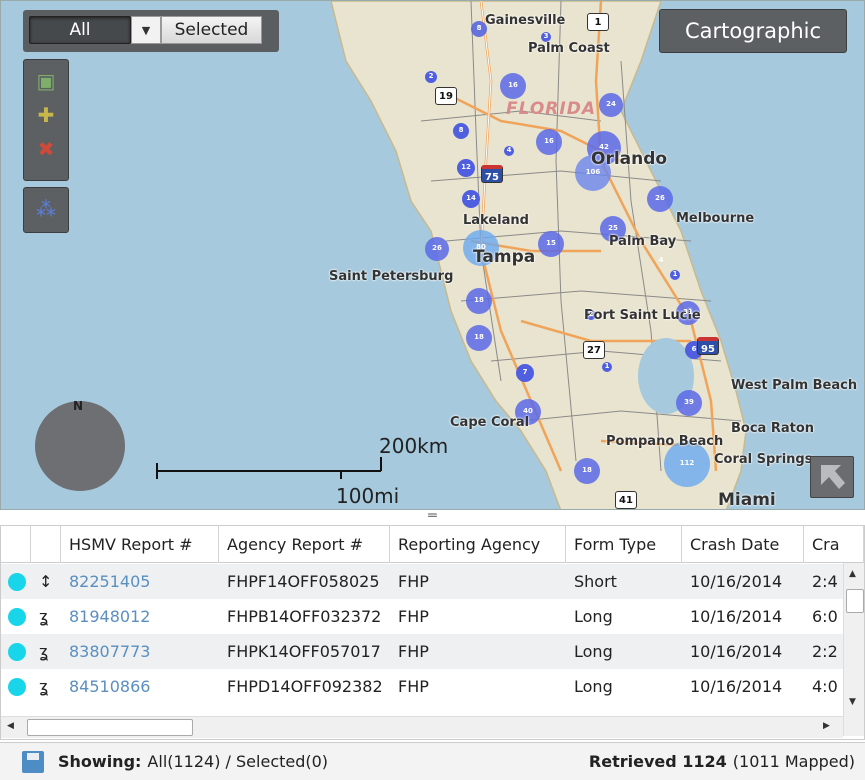 The image size is (865, 780). Describe the element at coordinates (546, 36) in the screenshot. I see `cluster-count: 3` at that location.